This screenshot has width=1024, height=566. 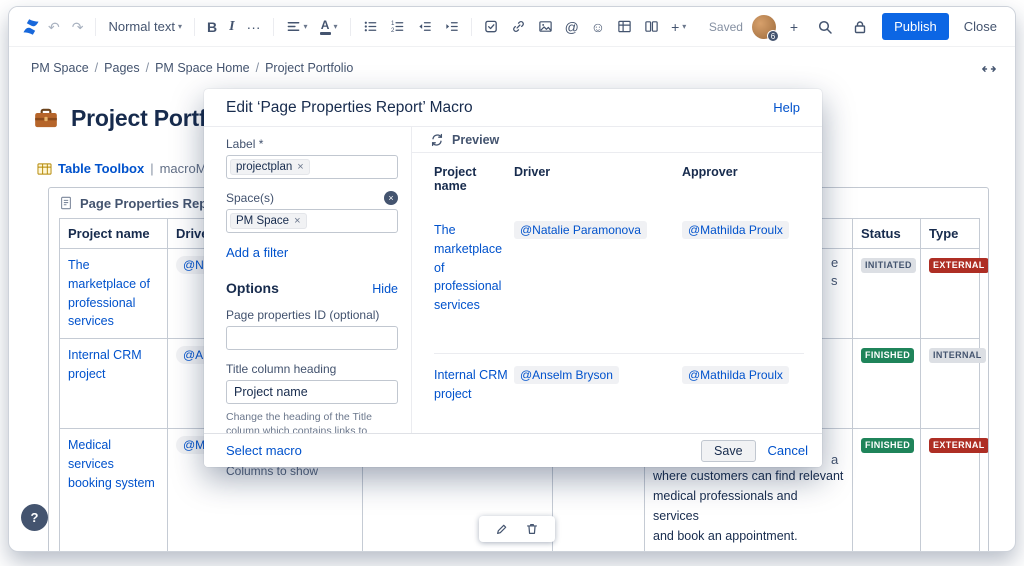 I want to click on italic-icon: I, so click(x=232, y=26).